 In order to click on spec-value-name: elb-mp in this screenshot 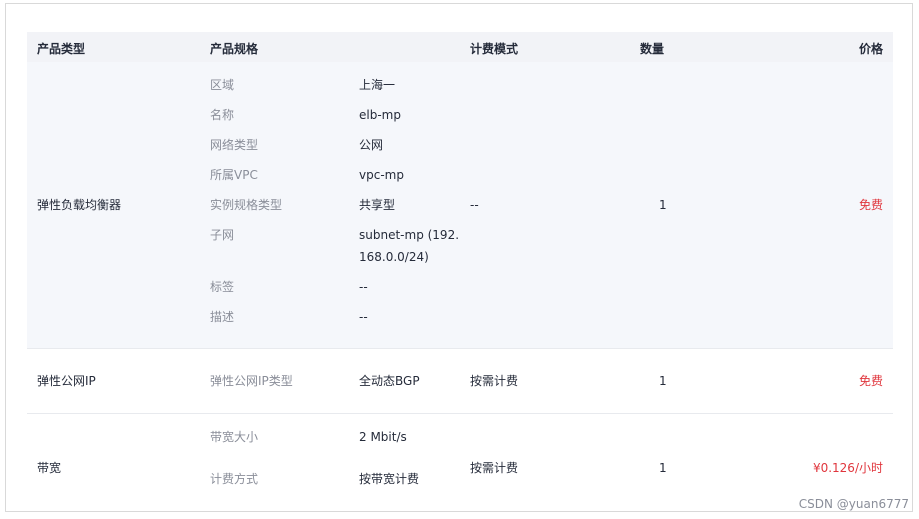, I will do `click(380, 115)`.